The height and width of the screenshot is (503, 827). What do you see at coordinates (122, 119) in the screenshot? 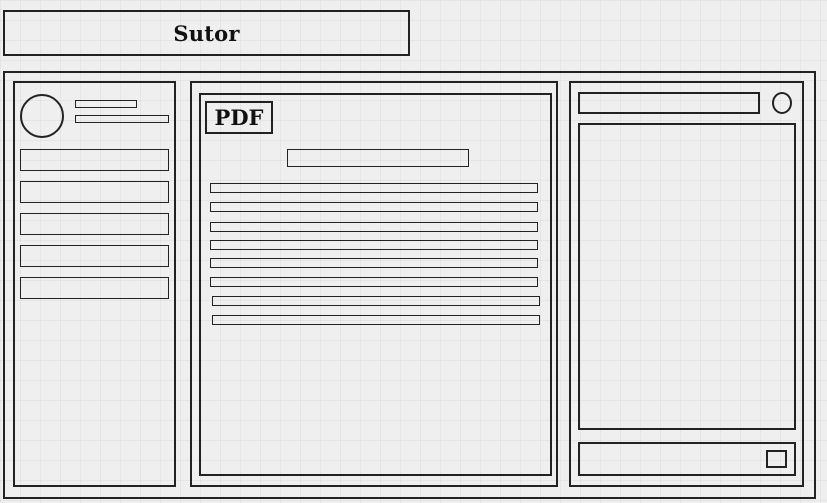
I see `user-subtitle-placeholder` at bounding box center [122, 119].